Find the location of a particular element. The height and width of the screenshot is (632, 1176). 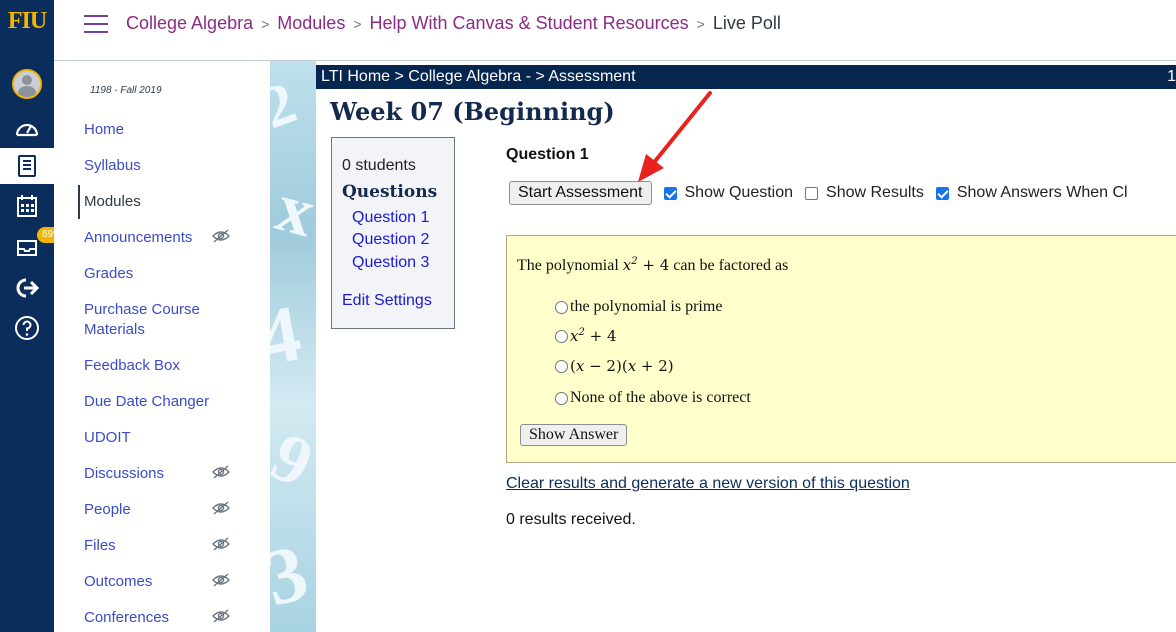

course-nav-grades: Grades is located at coordinates (108, 274).